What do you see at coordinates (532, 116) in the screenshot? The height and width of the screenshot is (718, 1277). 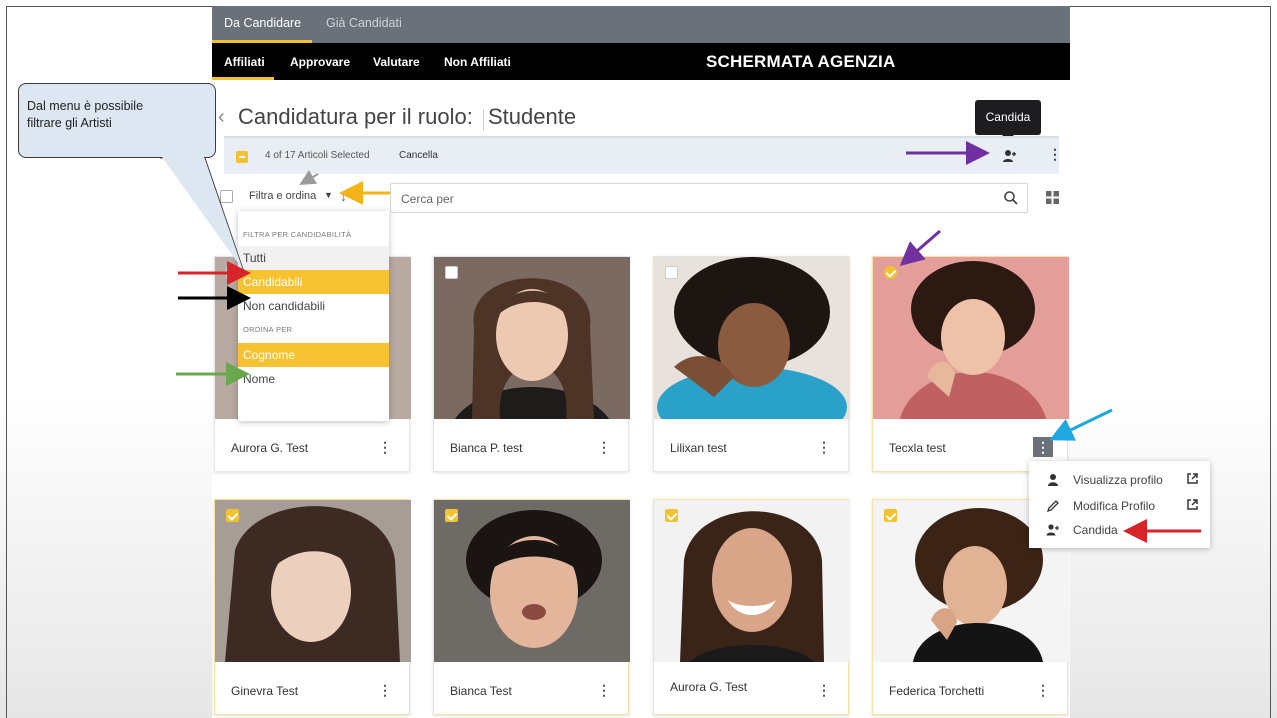 I see `role-name: Studente` at bounding box center [532, 116].